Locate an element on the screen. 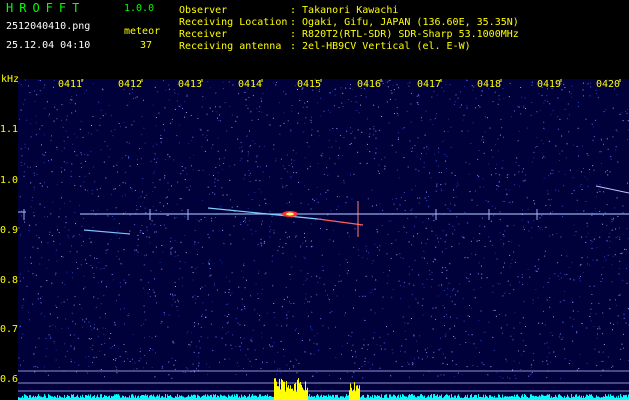  meteor-count: 37 is located at coordinates (146, 45).